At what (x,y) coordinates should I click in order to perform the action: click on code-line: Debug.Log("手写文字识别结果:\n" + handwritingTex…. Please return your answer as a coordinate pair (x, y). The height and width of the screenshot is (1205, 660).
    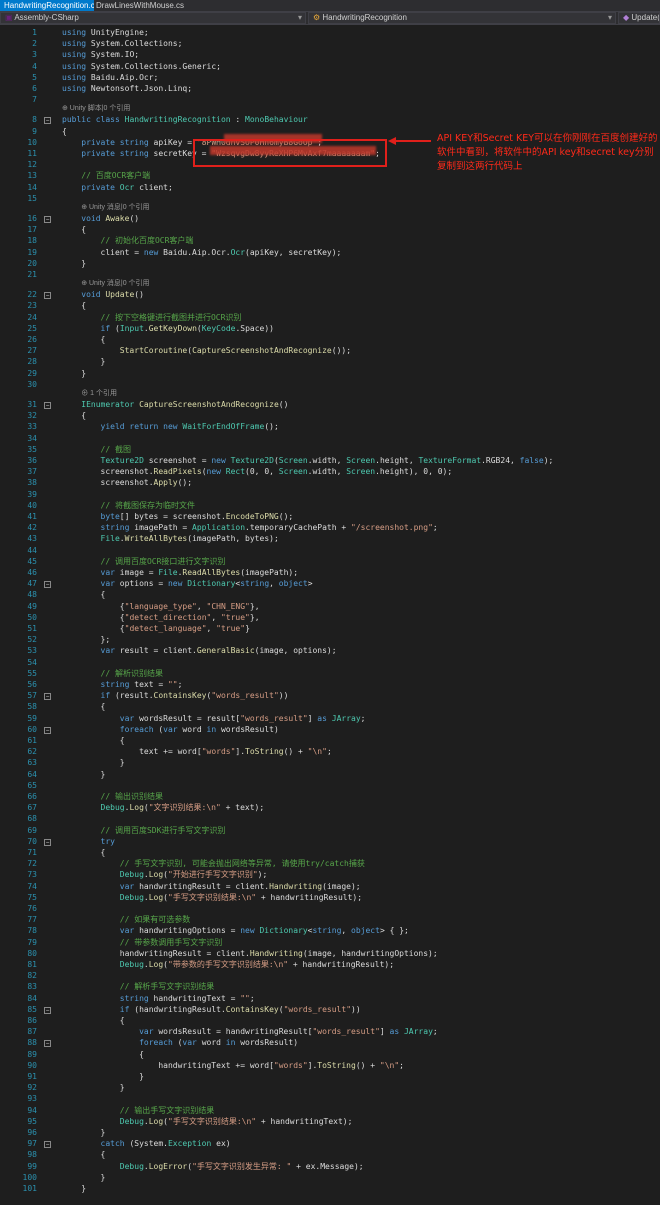
    Looking at the image, I should click on (207, 1122).